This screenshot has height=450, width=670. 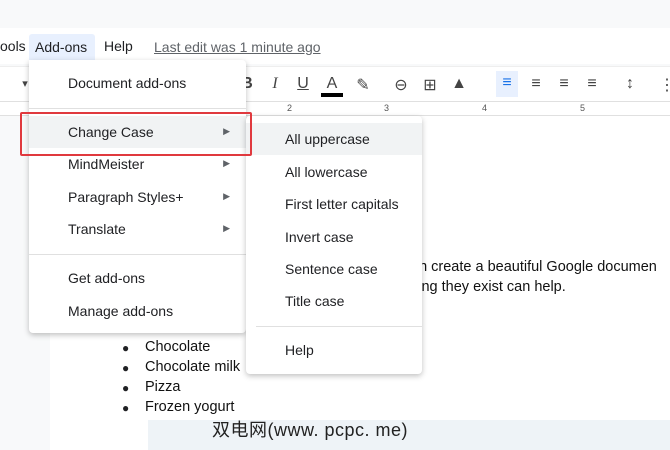 I want to click on menu-bar: ools Help, so click(x=335, y=46).